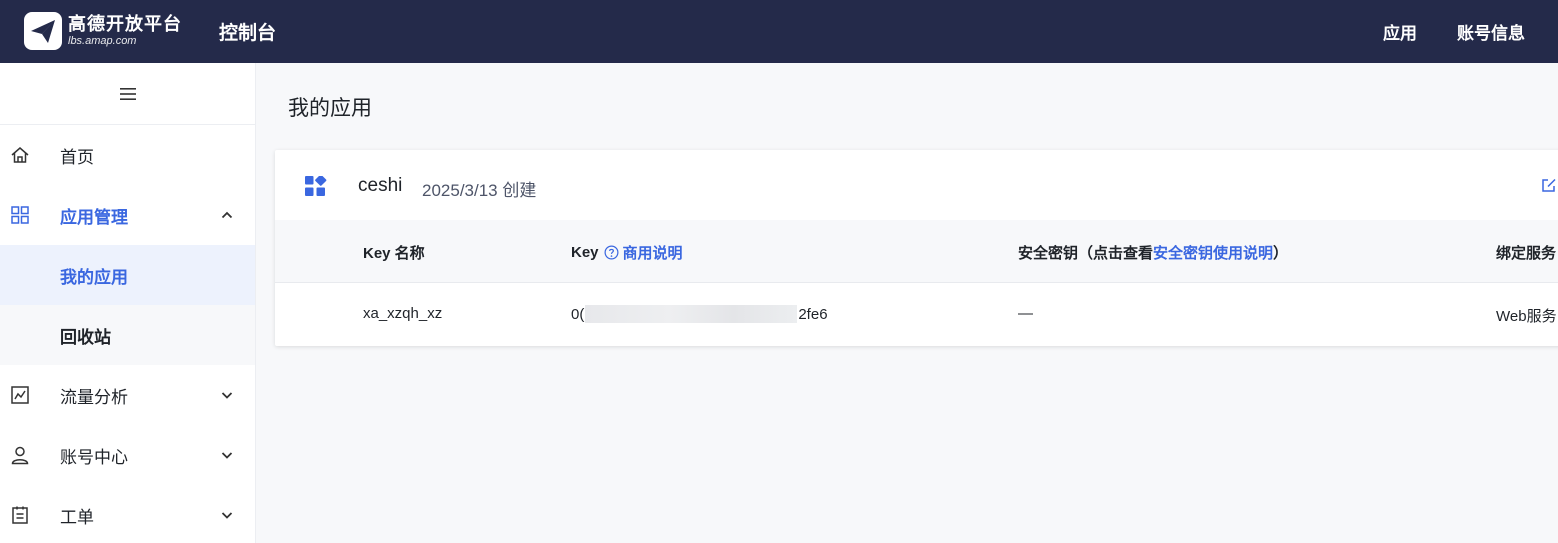 The height and width of the screenshot is (543, 1558). Describe the element at coordinates (1454, 31) in the screenshot. I see `top-nav: 应用 账号信息` at that location.